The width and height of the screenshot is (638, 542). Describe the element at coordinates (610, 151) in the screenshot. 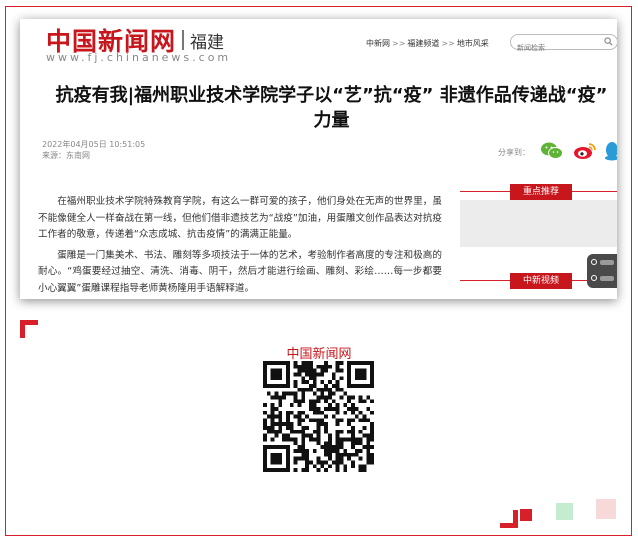

I see `qq-icon` at that location.